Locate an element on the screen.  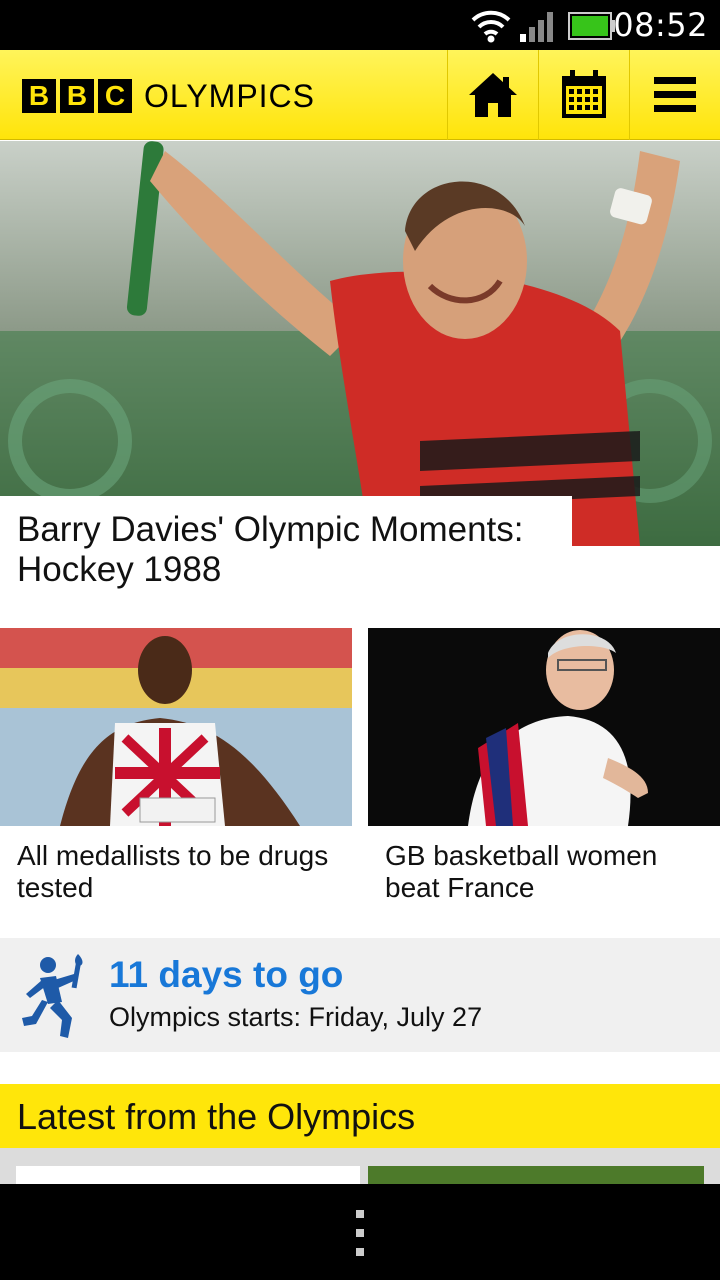
story-card: GB basketball women beat France is located at coordinates (544, 766).